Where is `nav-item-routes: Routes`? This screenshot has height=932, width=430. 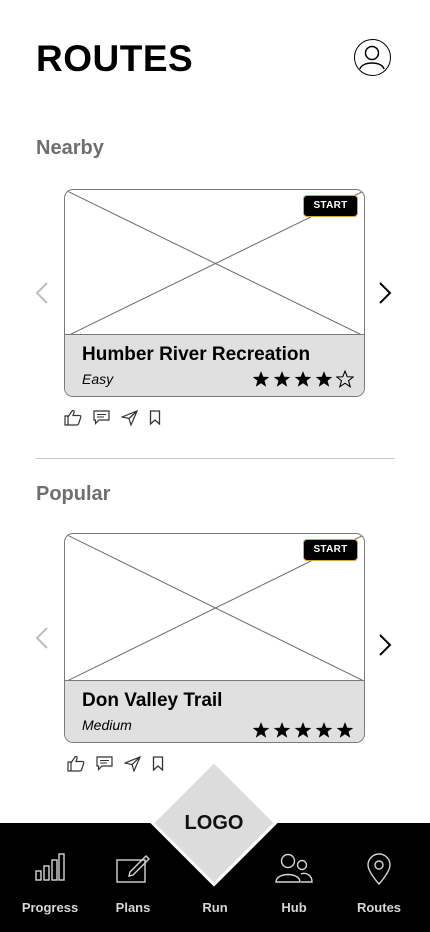 nav-item-routes: Routes is located at coordinates (379, 877).